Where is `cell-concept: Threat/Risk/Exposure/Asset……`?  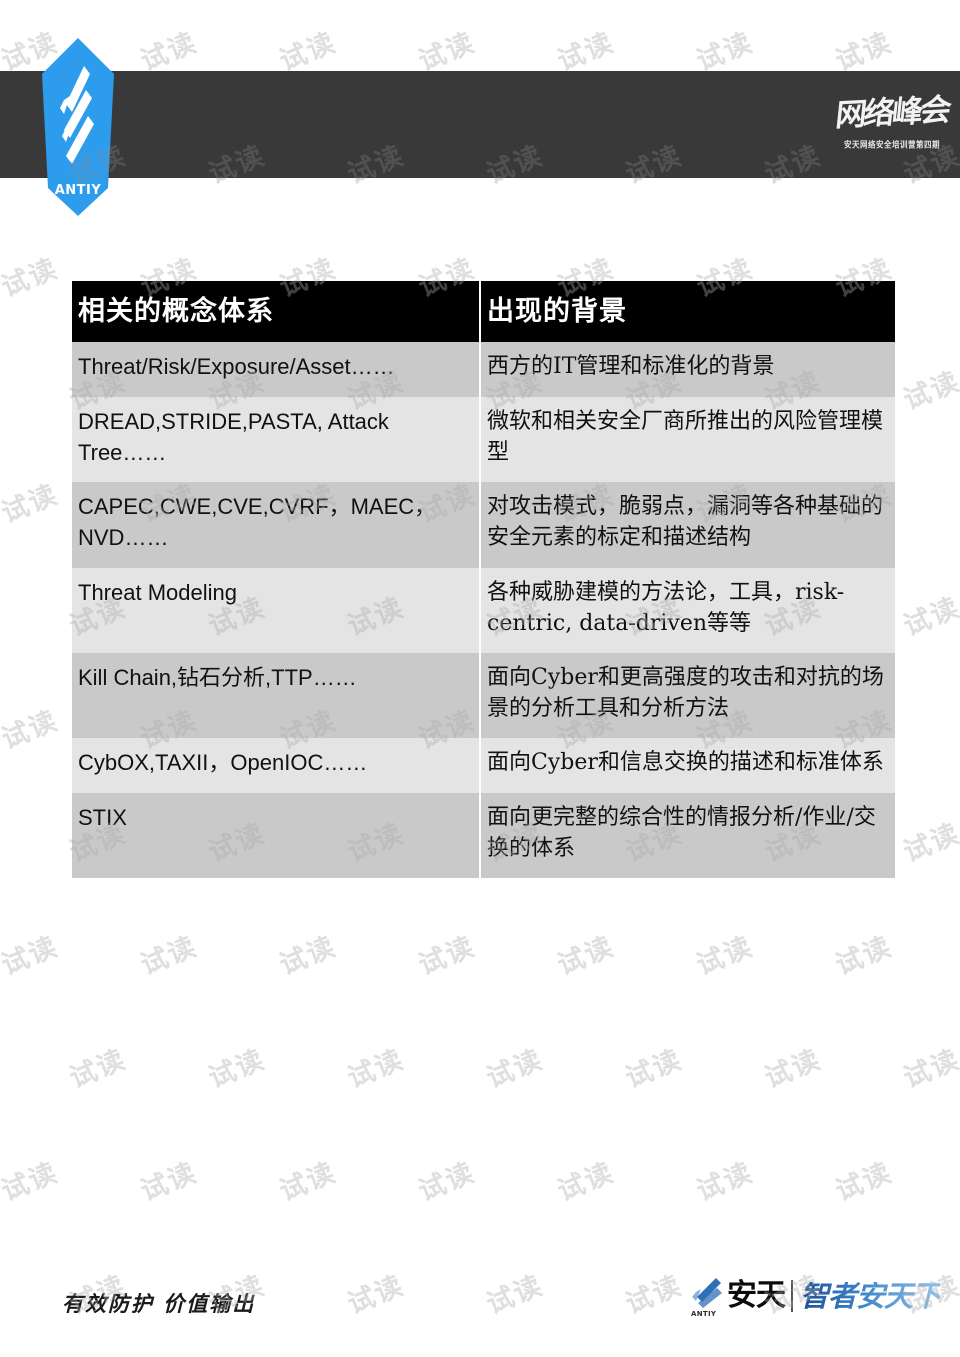
cell-concept: Threat/Risk/Exposure/Asset…… is located at coordinates (276, 369).